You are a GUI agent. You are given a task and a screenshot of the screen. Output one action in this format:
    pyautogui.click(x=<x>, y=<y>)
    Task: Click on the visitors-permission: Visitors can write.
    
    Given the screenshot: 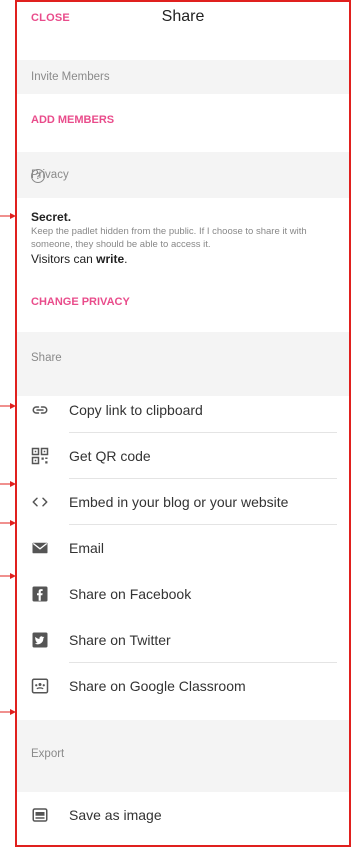 What is the action you would take?
    pyautogui.click(x=79, y=259)
    